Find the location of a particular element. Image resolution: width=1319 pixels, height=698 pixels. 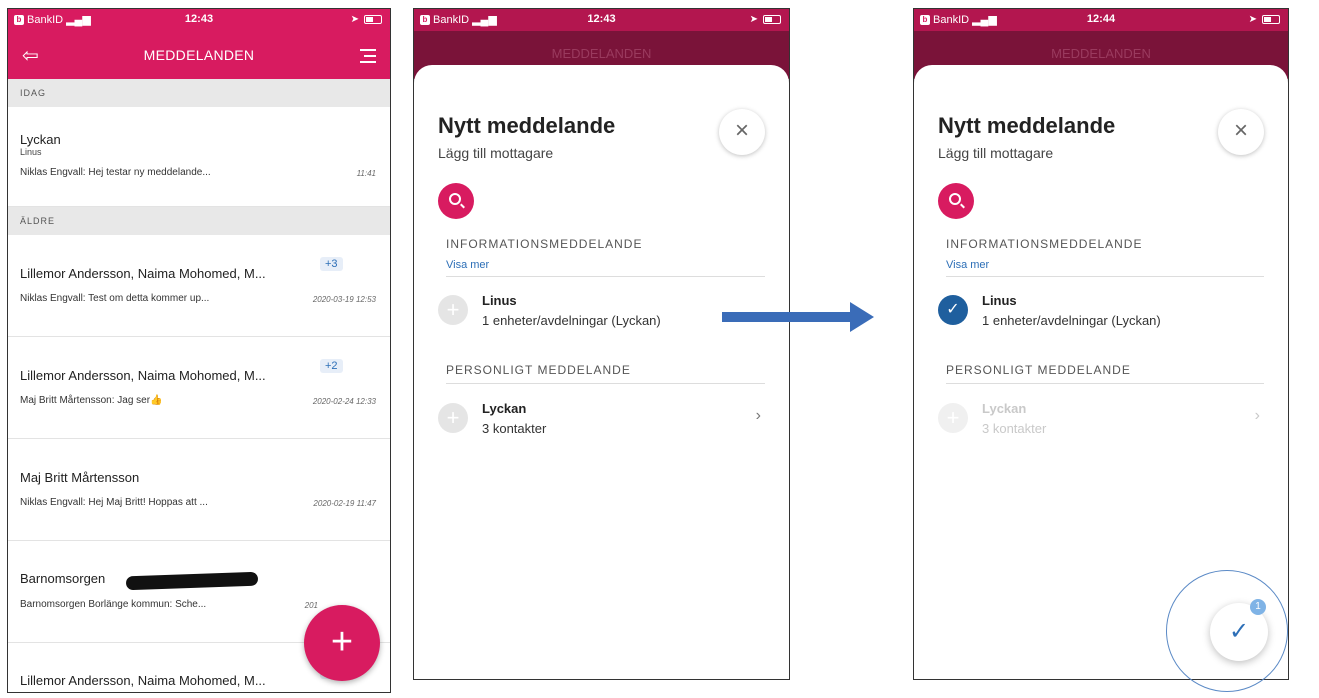

message-name: Maj Britt Mårtensson is located at coordinates (80, 477).